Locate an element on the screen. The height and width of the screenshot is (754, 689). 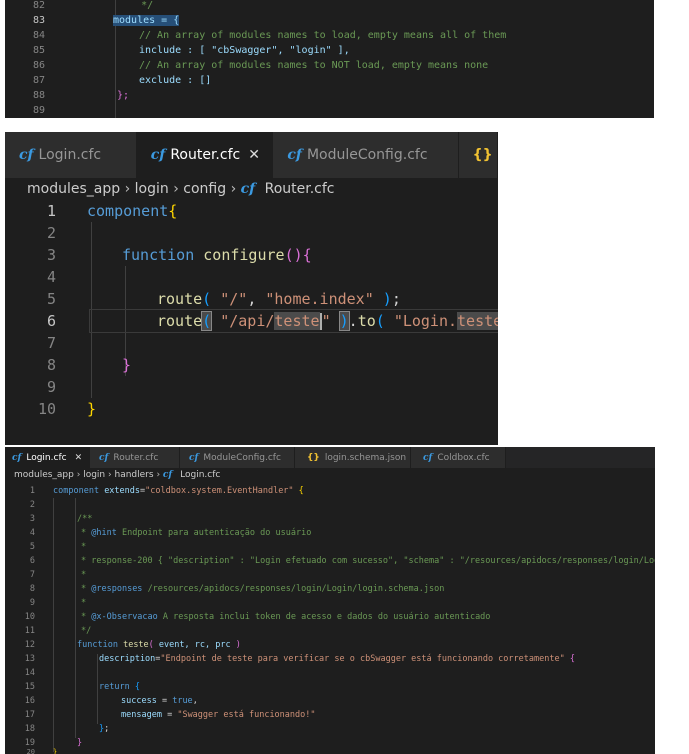
breadcrumb-item: Login.cfc is located at coordinates (200, 475).